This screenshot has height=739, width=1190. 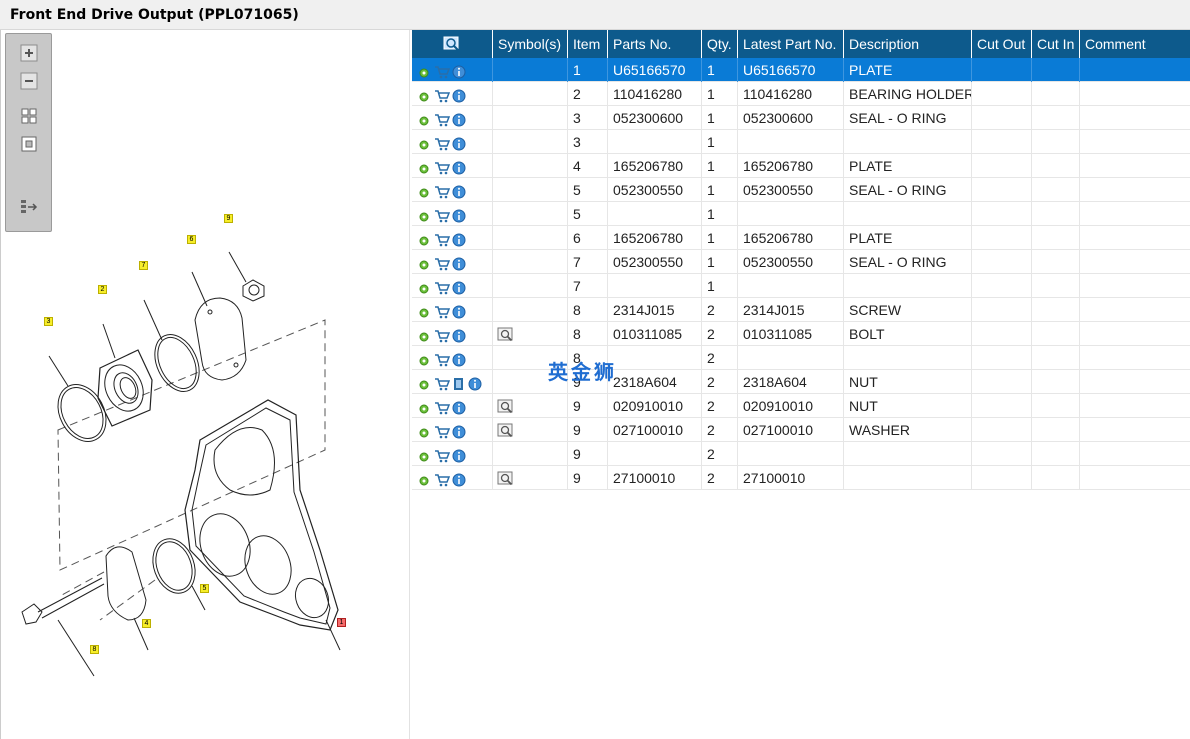 What do you see at coordinates (801, 166) in the screenshot?
I see `table-row: 4 165206780 1 165206780 PLATE` at bounding box center [801, 166].